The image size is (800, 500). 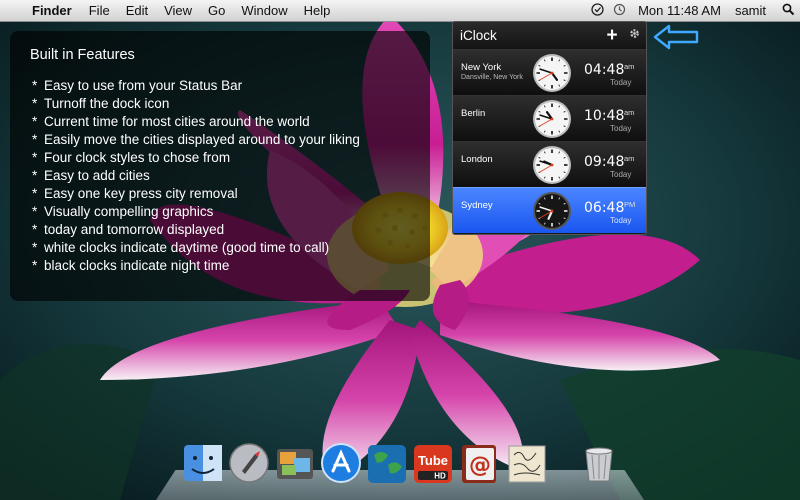 What do you see at coordinates (387, 463) in the screenshot?
I see `world-map-icon` at bounding box center [387, 463].